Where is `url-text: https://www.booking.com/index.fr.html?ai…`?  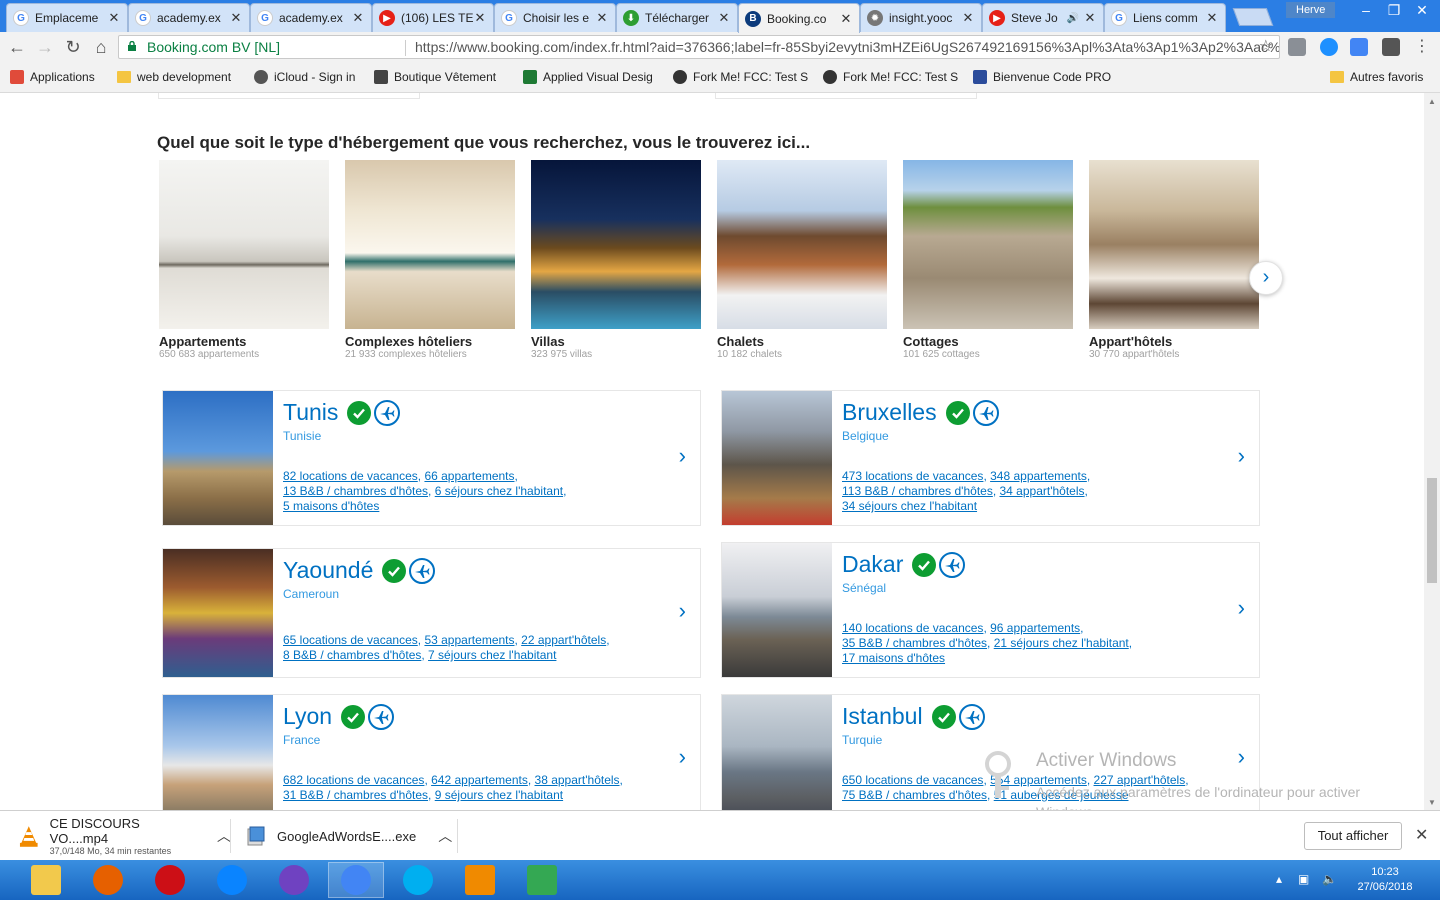 url-text: https://www.booking.com/index.fr.html?ai… is located at coordinates (847, 47).